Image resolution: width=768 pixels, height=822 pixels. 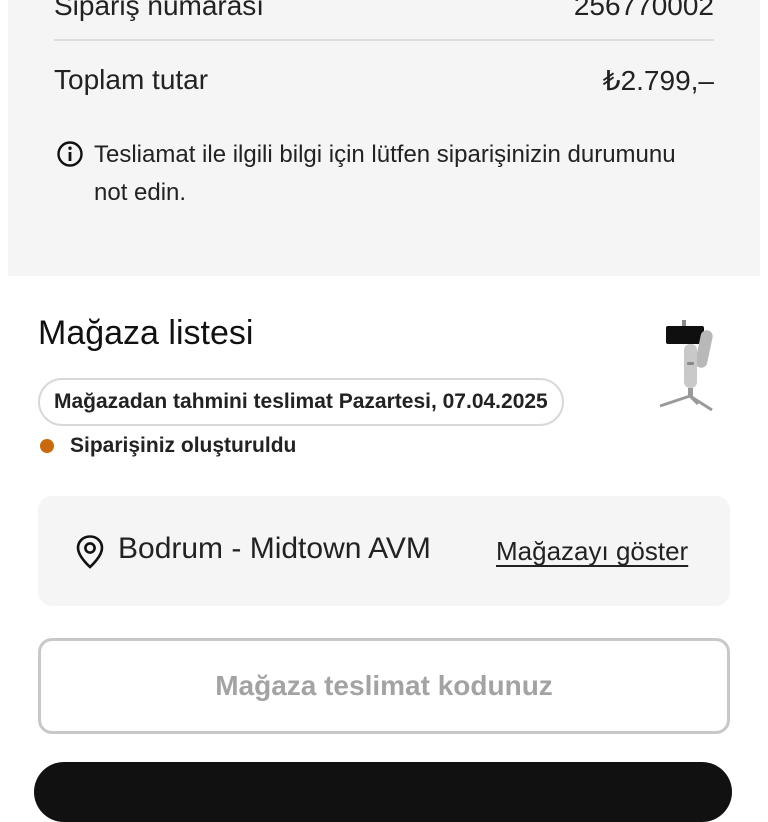 I want to click on store-card: Bodrum - Midtown AVM Mağazayı göster, so click(x=384, y=551).